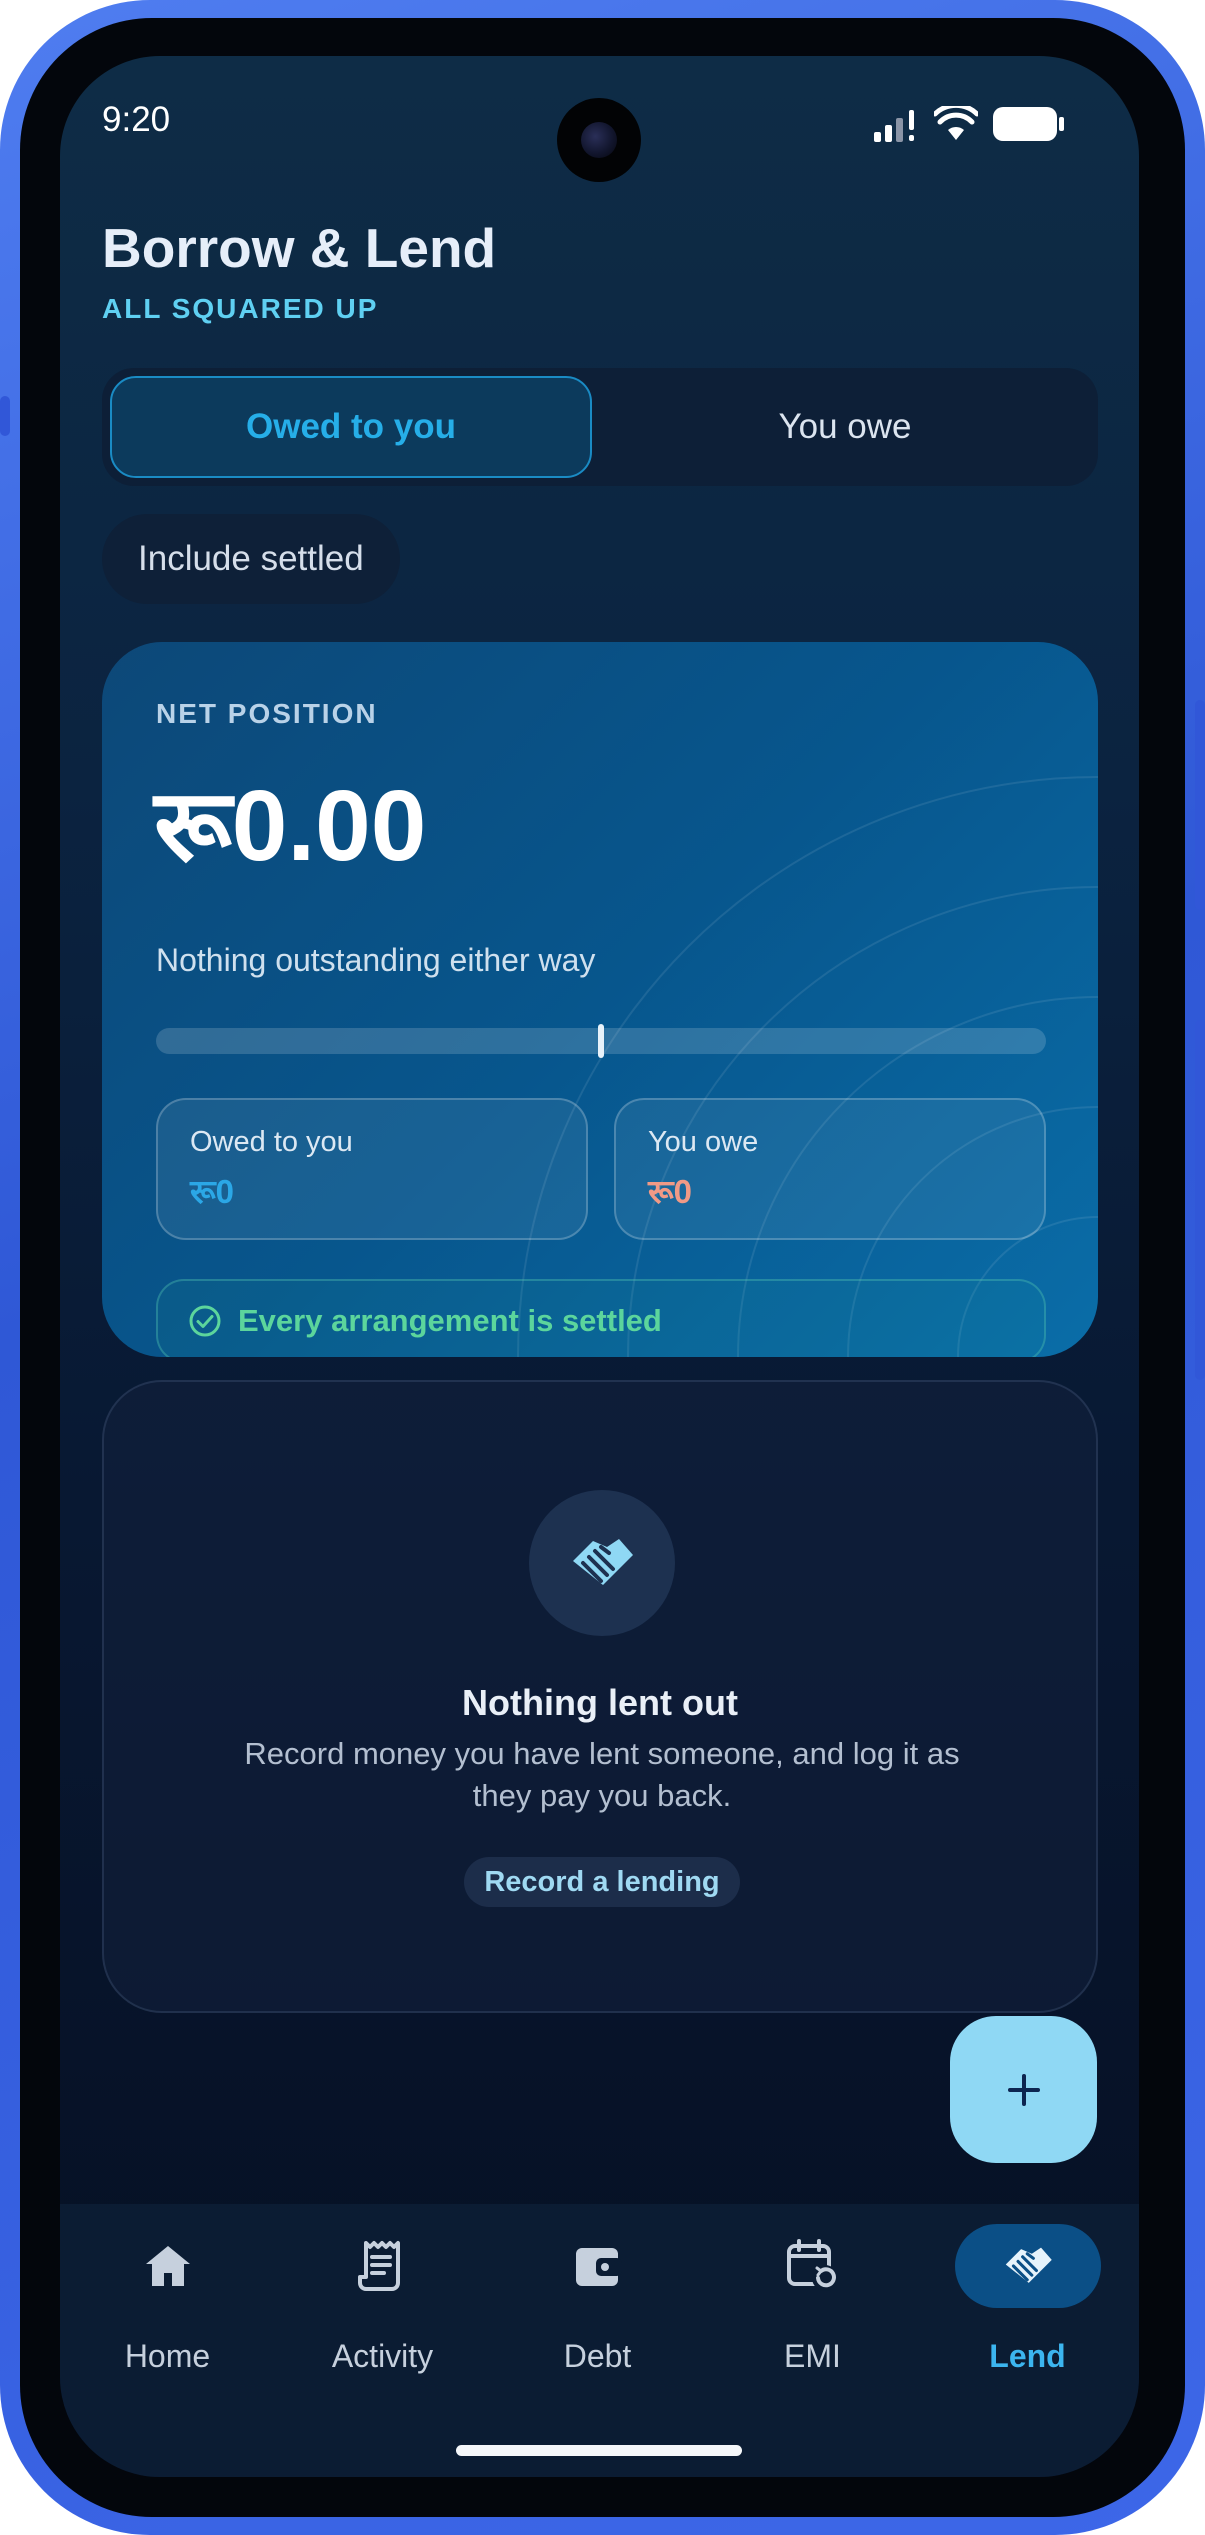  What do you see at coordinates (372, 1169) in the screenshot?
I see `owed-to-you-card: Owed to you रू0` at bounding box center [372, 1169].